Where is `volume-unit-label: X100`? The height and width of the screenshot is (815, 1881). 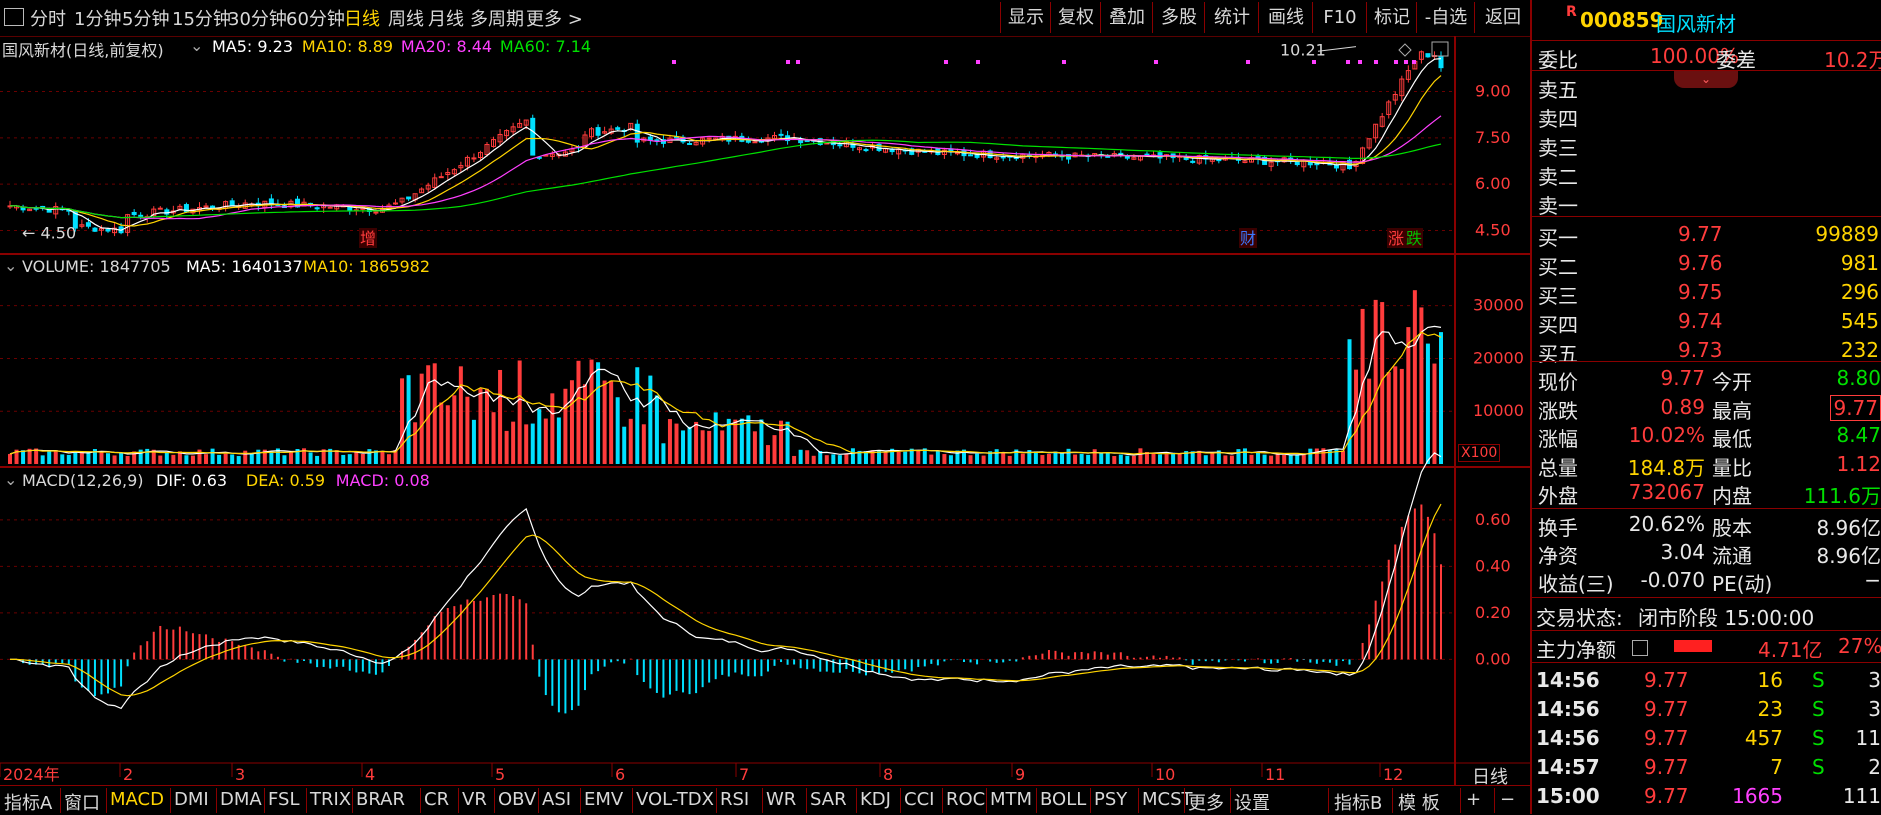
volume-unit-label: X100 is located at coordinates (1479, 453).